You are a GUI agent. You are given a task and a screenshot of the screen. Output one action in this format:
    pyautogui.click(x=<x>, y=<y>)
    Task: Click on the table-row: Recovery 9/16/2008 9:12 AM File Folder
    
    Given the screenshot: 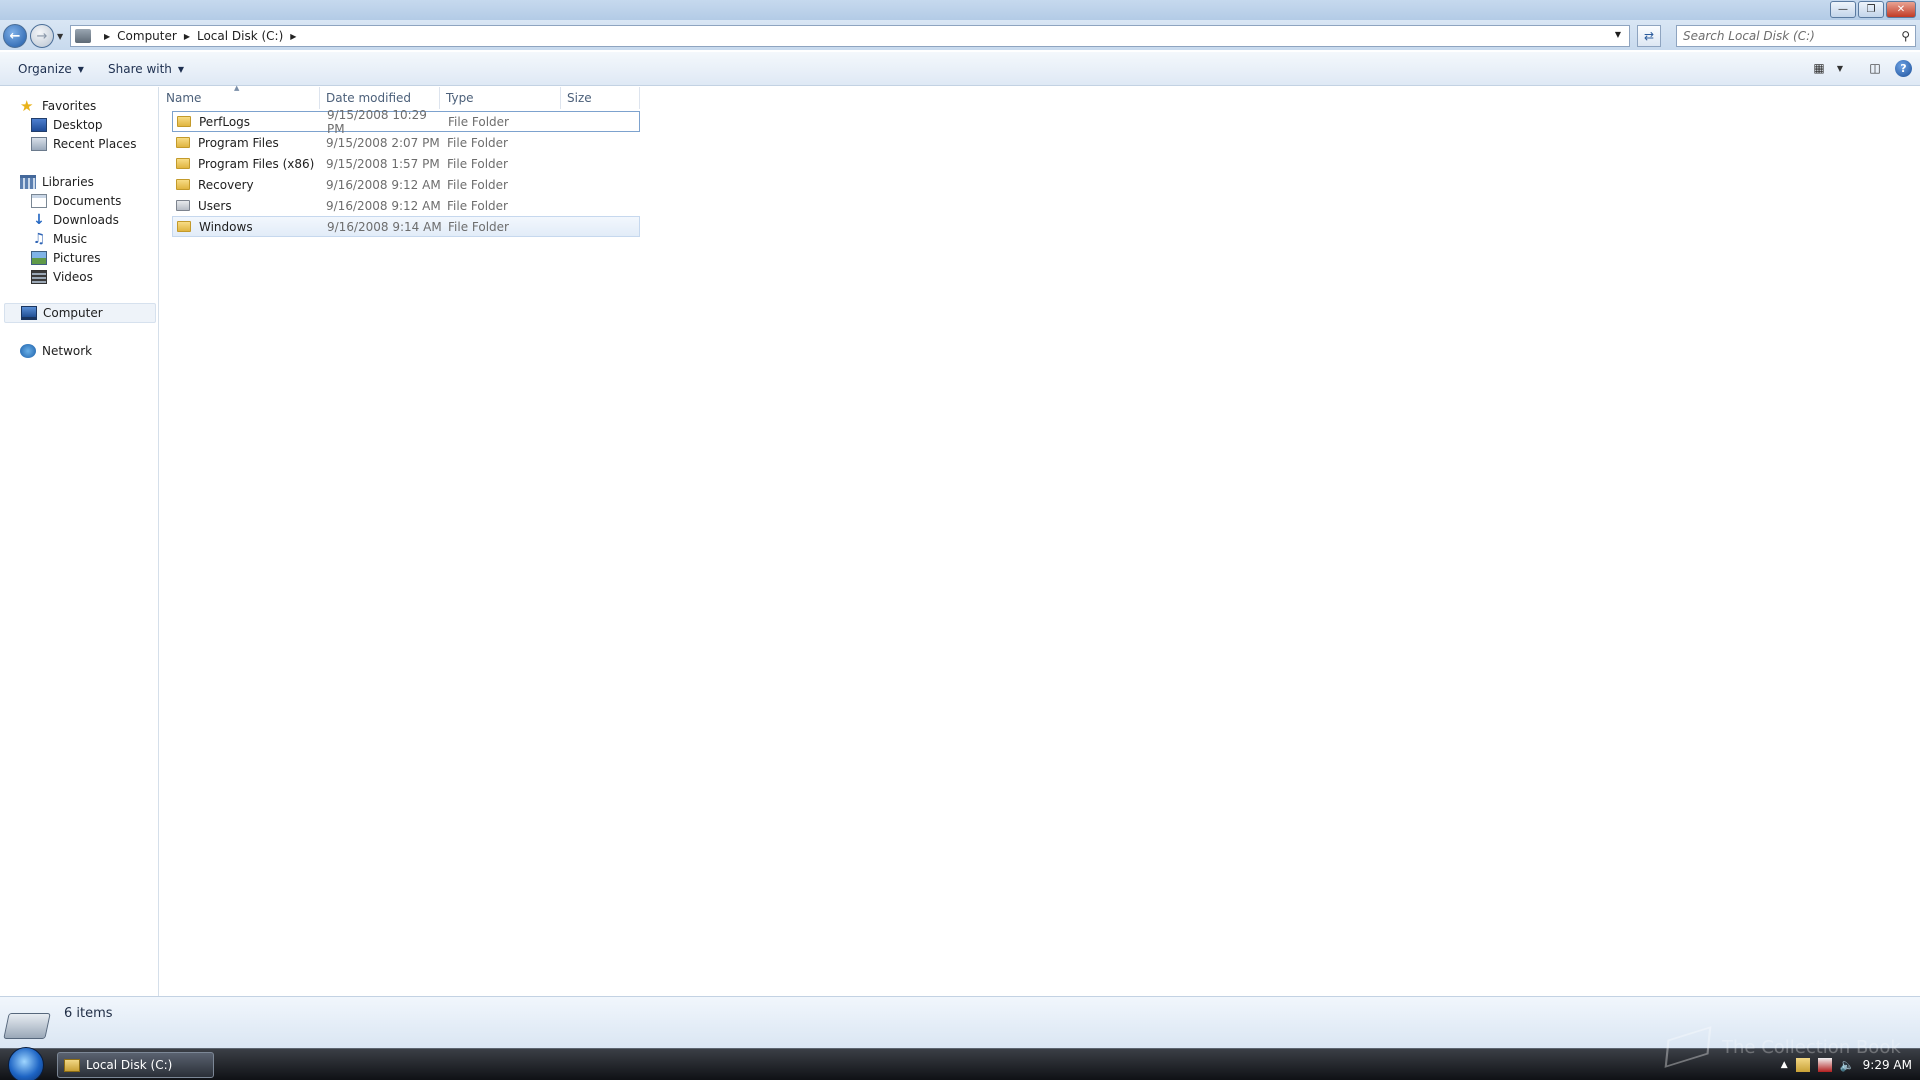 What is the action you would take?
    pyautogui.click(x=406, y=184)
    